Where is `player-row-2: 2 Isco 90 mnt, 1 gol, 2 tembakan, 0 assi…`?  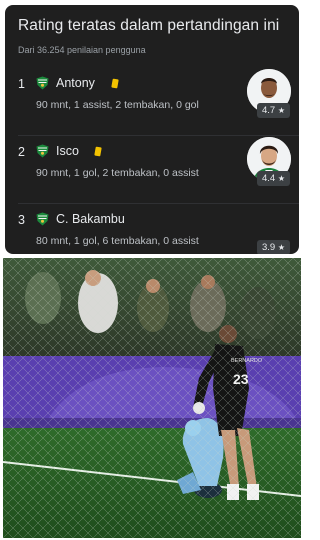
player-row-2: 2 Isco 90 mnt, 1 gol, 2 tembakan, 0 assi… is located at coordinates (152, 169).